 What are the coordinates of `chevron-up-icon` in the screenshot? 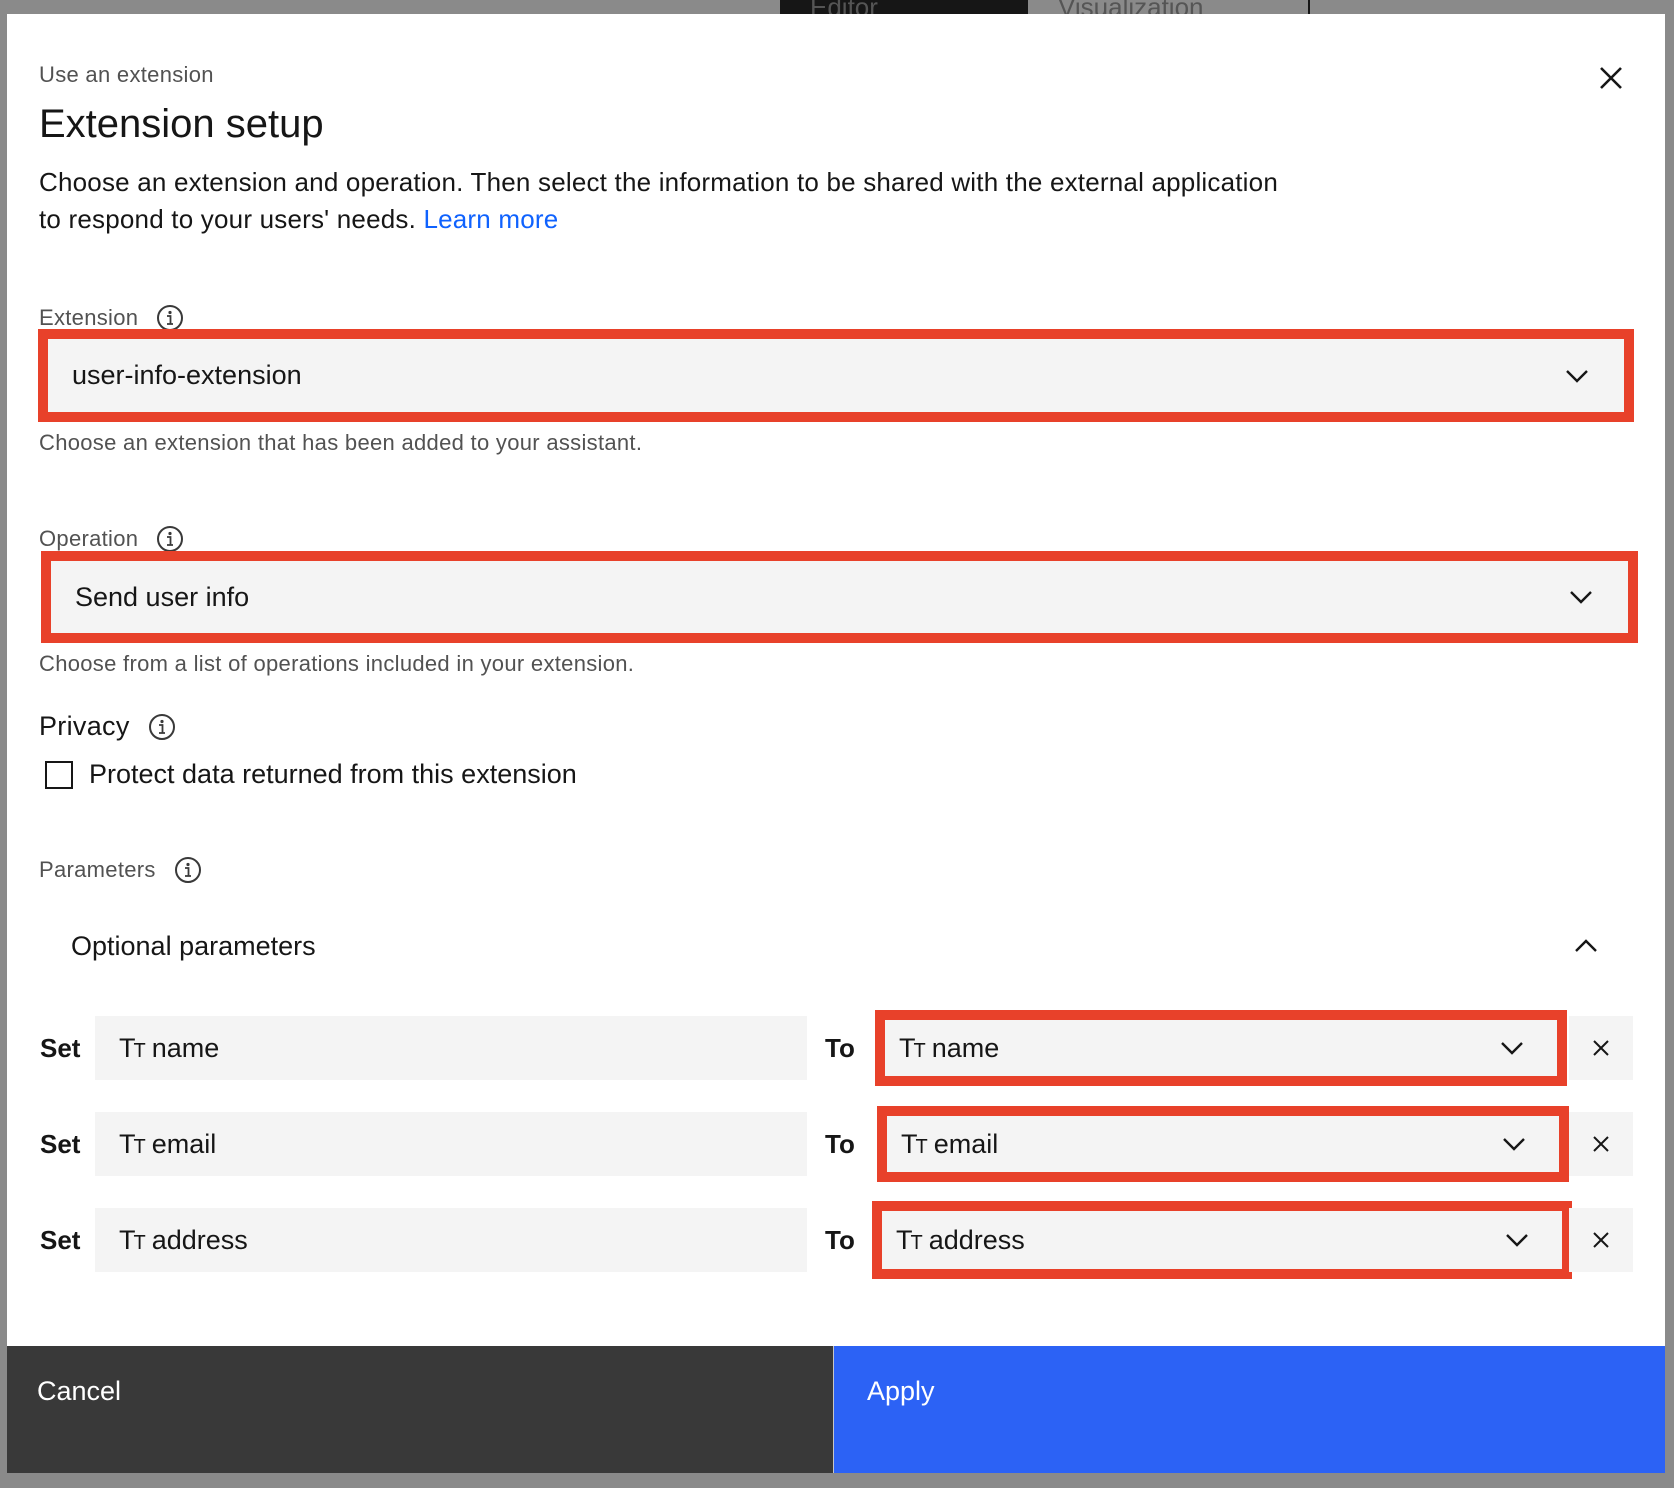 It's located at (1586, 945).